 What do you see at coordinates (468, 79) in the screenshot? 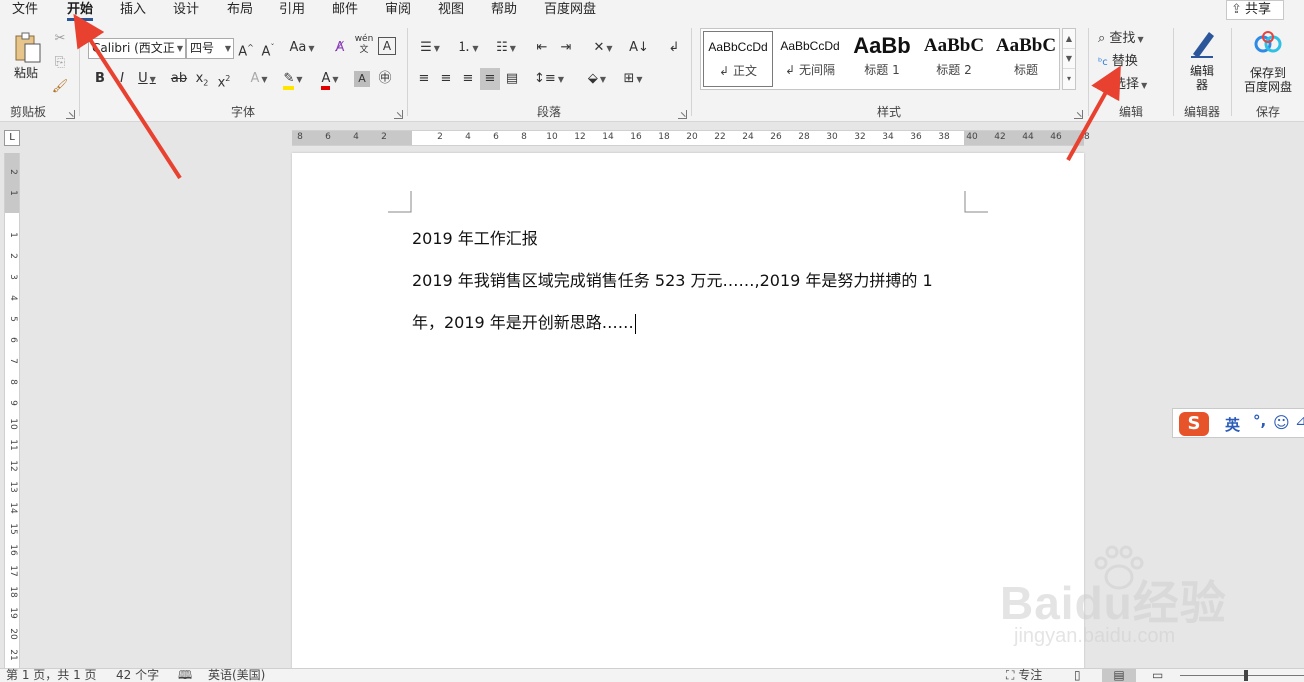
I see `align-right-icon: ≡` at bounding box center [468, 79].